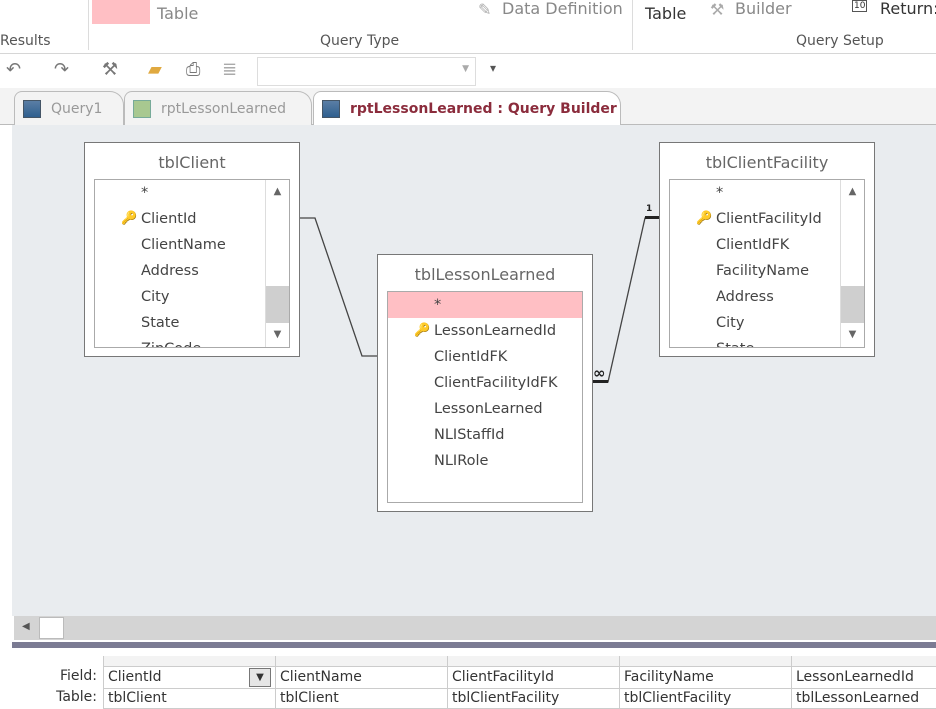 The image size is (936, 709). I want to click on scroll-thumb, so click(51, 628).